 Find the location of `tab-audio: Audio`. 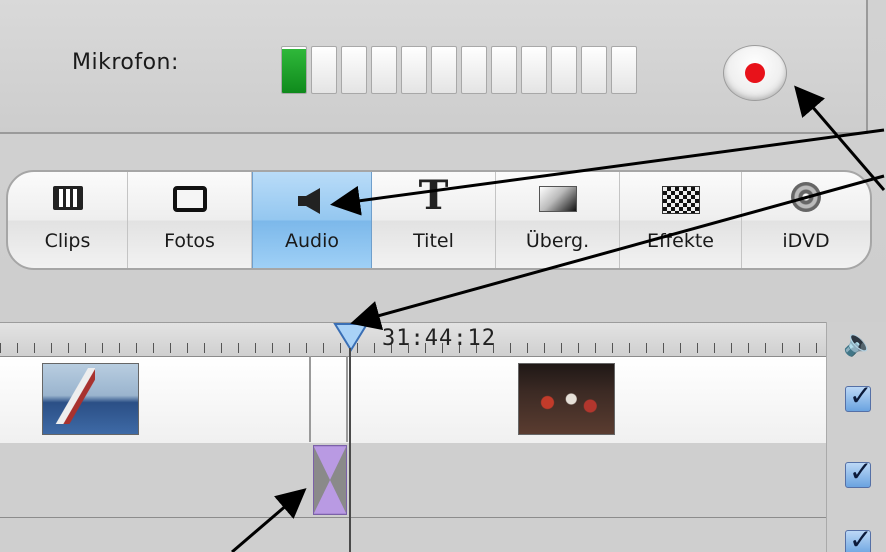

tab-audio: Audio is located at coordinates (312, 220).